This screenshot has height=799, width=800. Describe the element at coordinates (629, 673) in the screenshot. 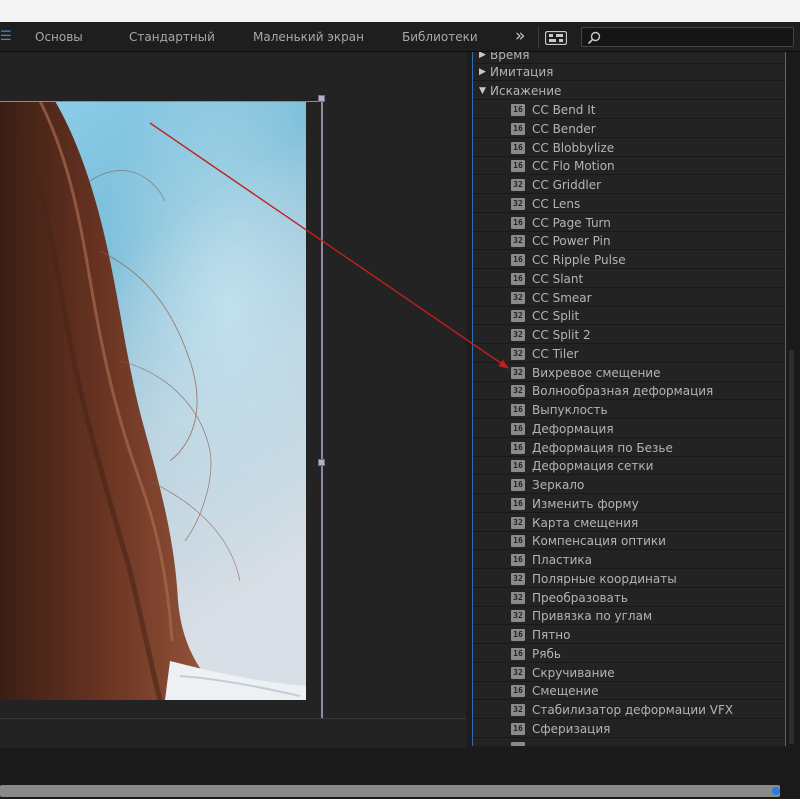

I see `effect-item: 32 Скручивание` at that location.